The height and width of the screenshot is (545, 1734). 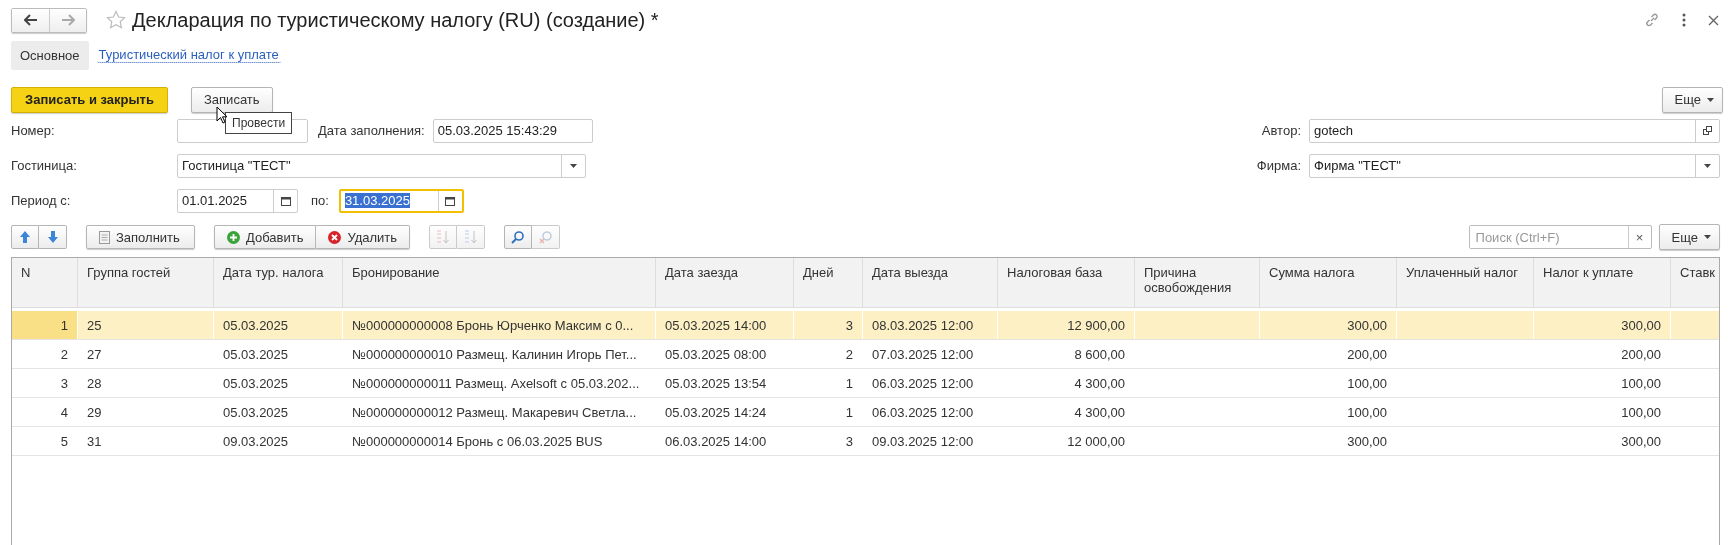 What do you see at coordinates (477, 441) in the screenshot?
I see `table-cell: №000000000014 Бронь с 06.03.2025 BUS` at bounding box center [477, 441].